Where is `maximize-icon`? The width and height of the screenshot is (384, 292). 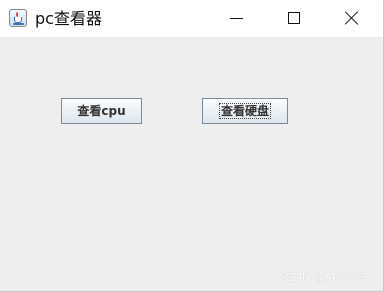 maximize-icon is located at coordinates (294, 18).